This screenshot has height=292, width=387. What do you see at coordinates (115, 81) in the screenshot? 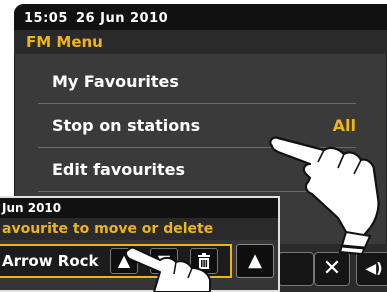
I see `menu-item-label: My Favourites` at bounding box center [115, 81].